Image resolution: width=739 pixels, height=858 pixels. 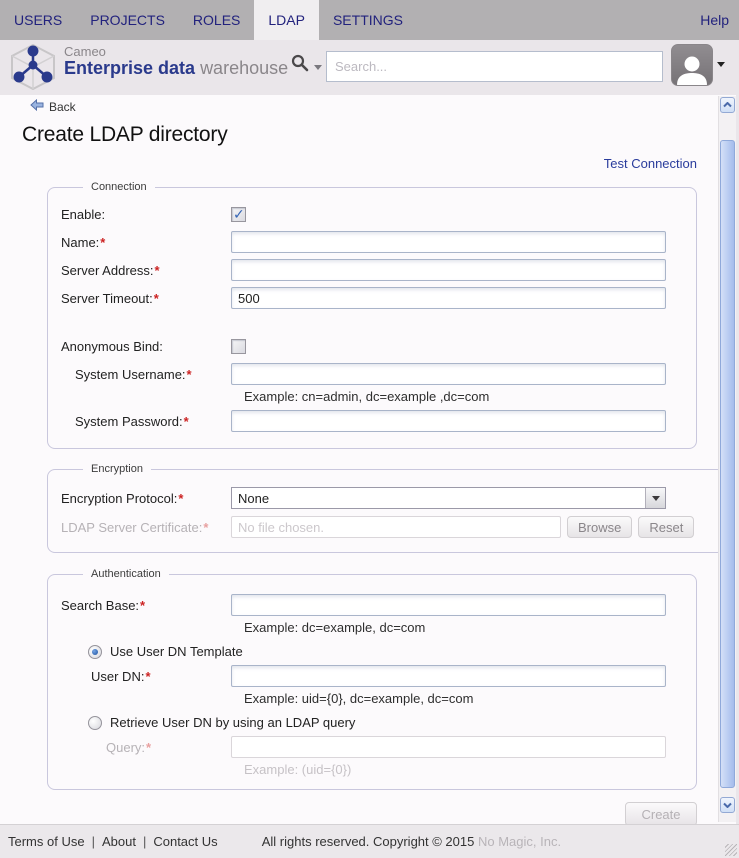 I want to click on server-address-row: Server Address:*, so click(x=363, y=270).